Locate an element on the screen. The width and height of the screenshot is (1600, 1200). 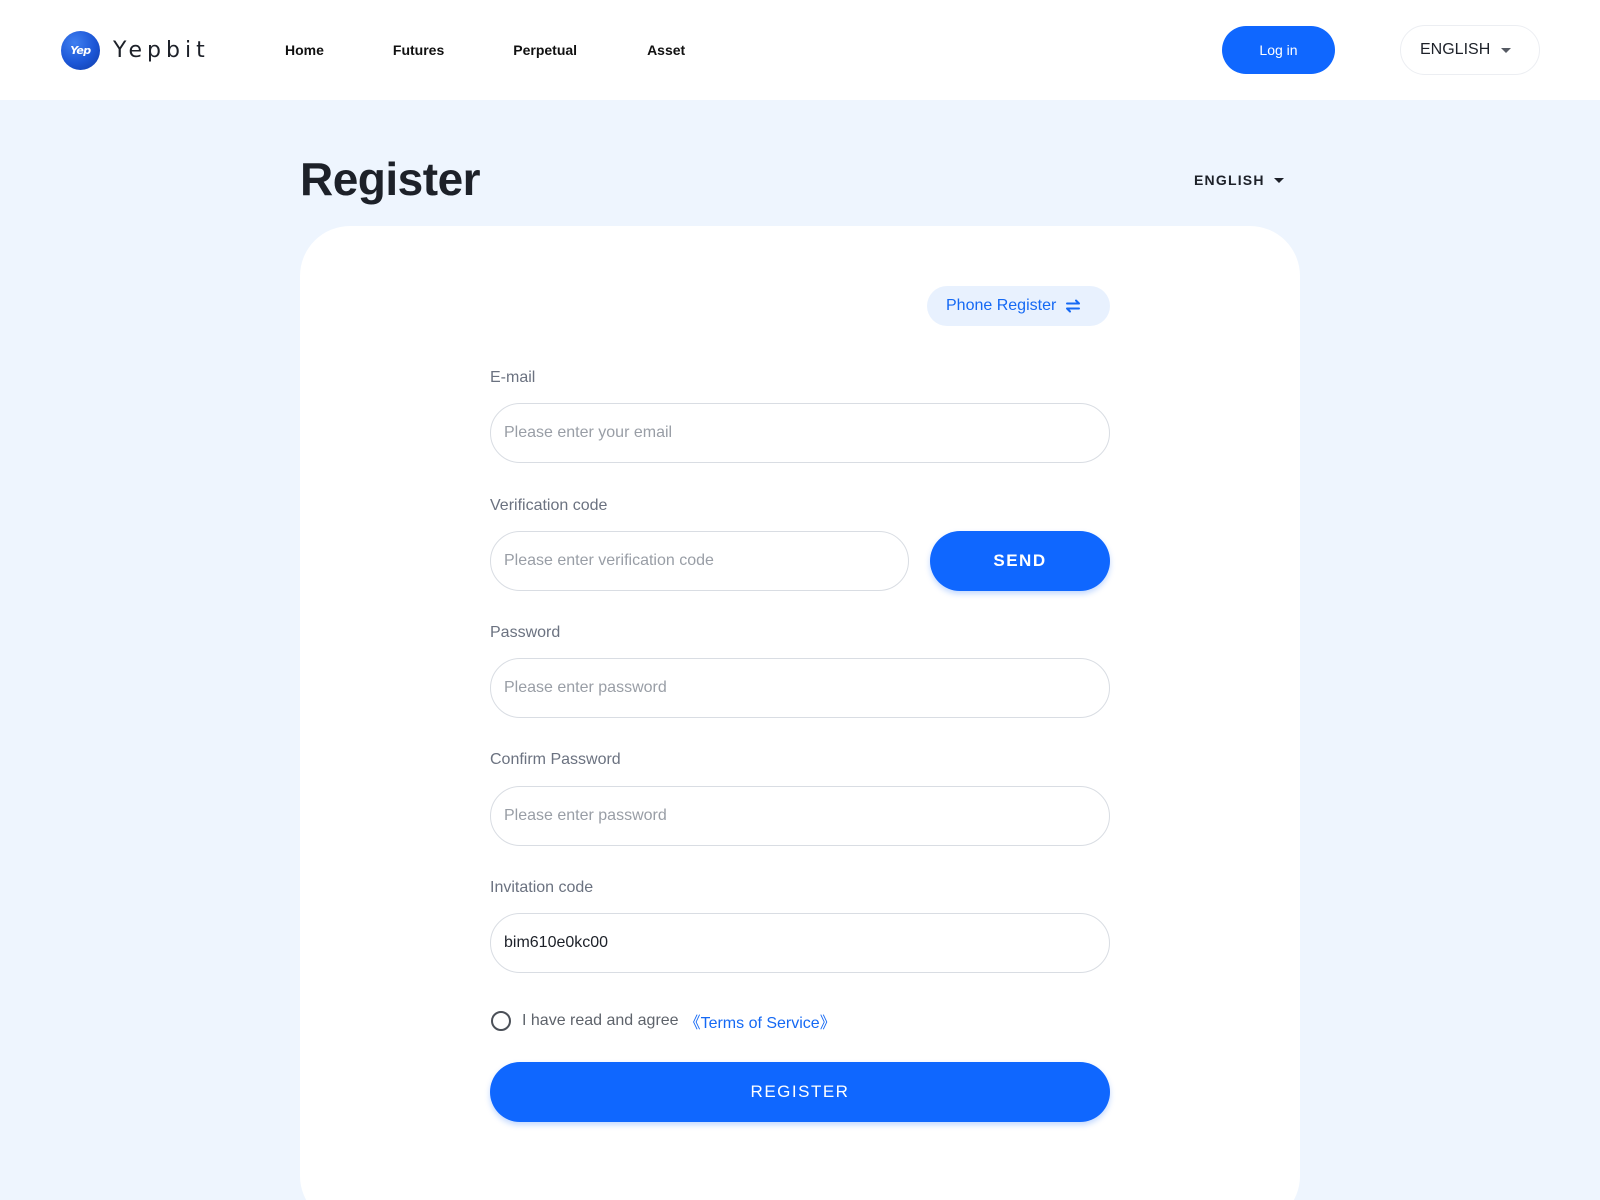
agree-radio is located at coordinates (501, 1021).